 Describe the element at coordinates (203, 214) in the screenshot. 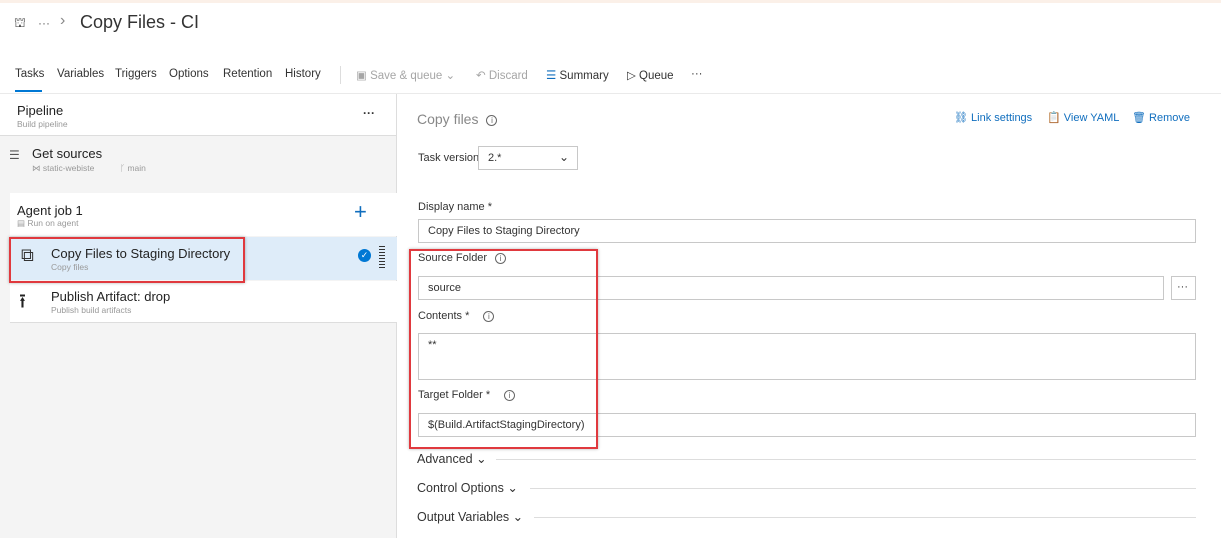

I see `agent-job-item: Agent job 1 ▤ Run on agent +` at that location.